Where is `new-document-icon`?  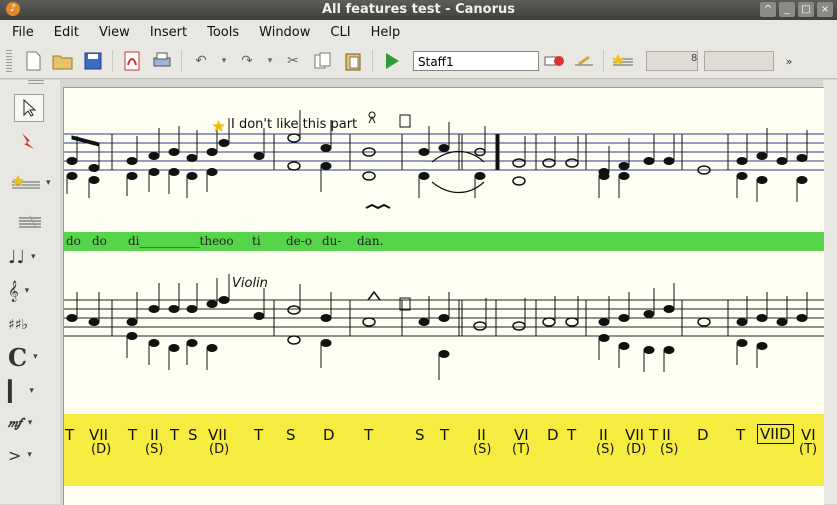 new-document-icon is located at coordinates (33, 61).